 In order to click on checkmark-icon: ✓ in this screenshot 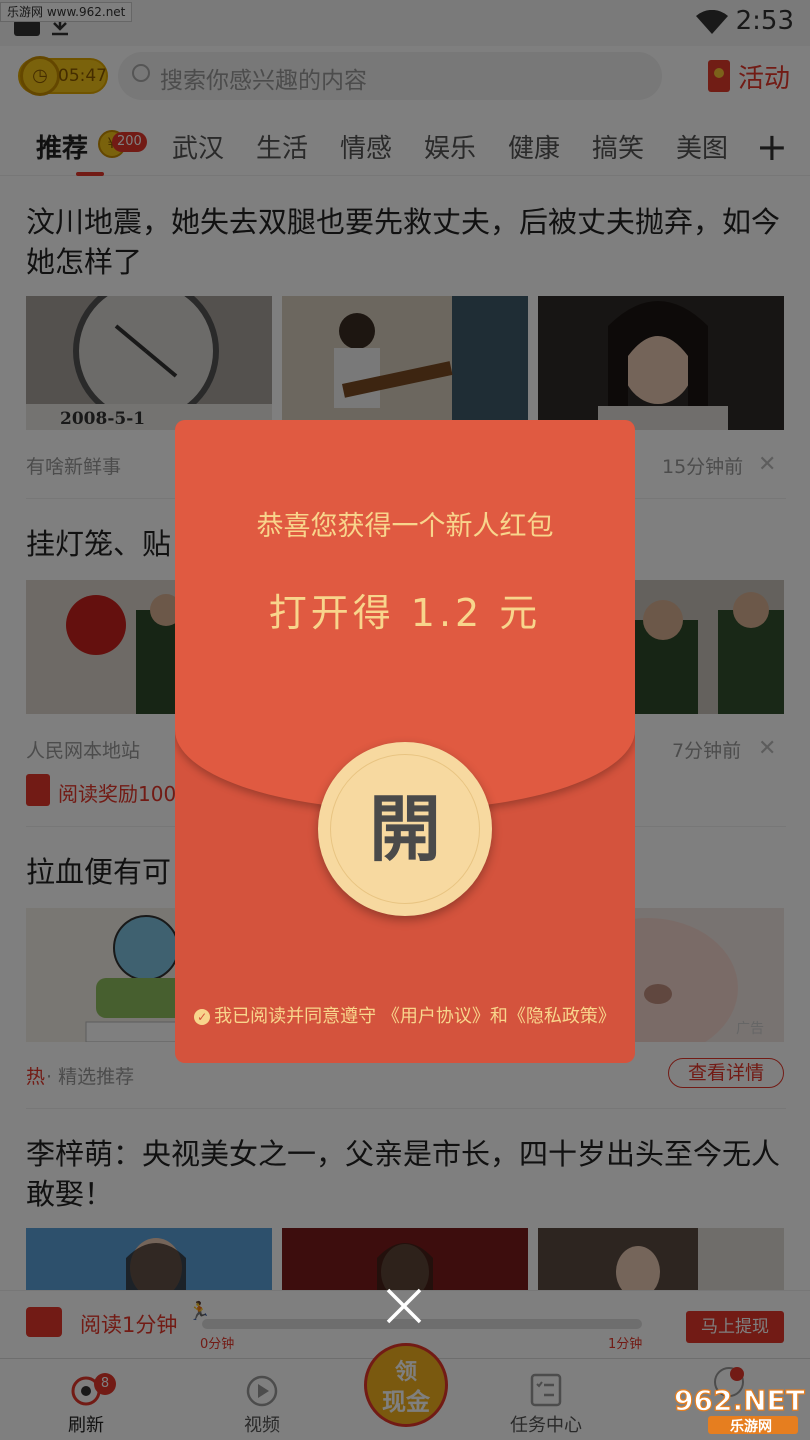, I will do `click(202, 1017)`.